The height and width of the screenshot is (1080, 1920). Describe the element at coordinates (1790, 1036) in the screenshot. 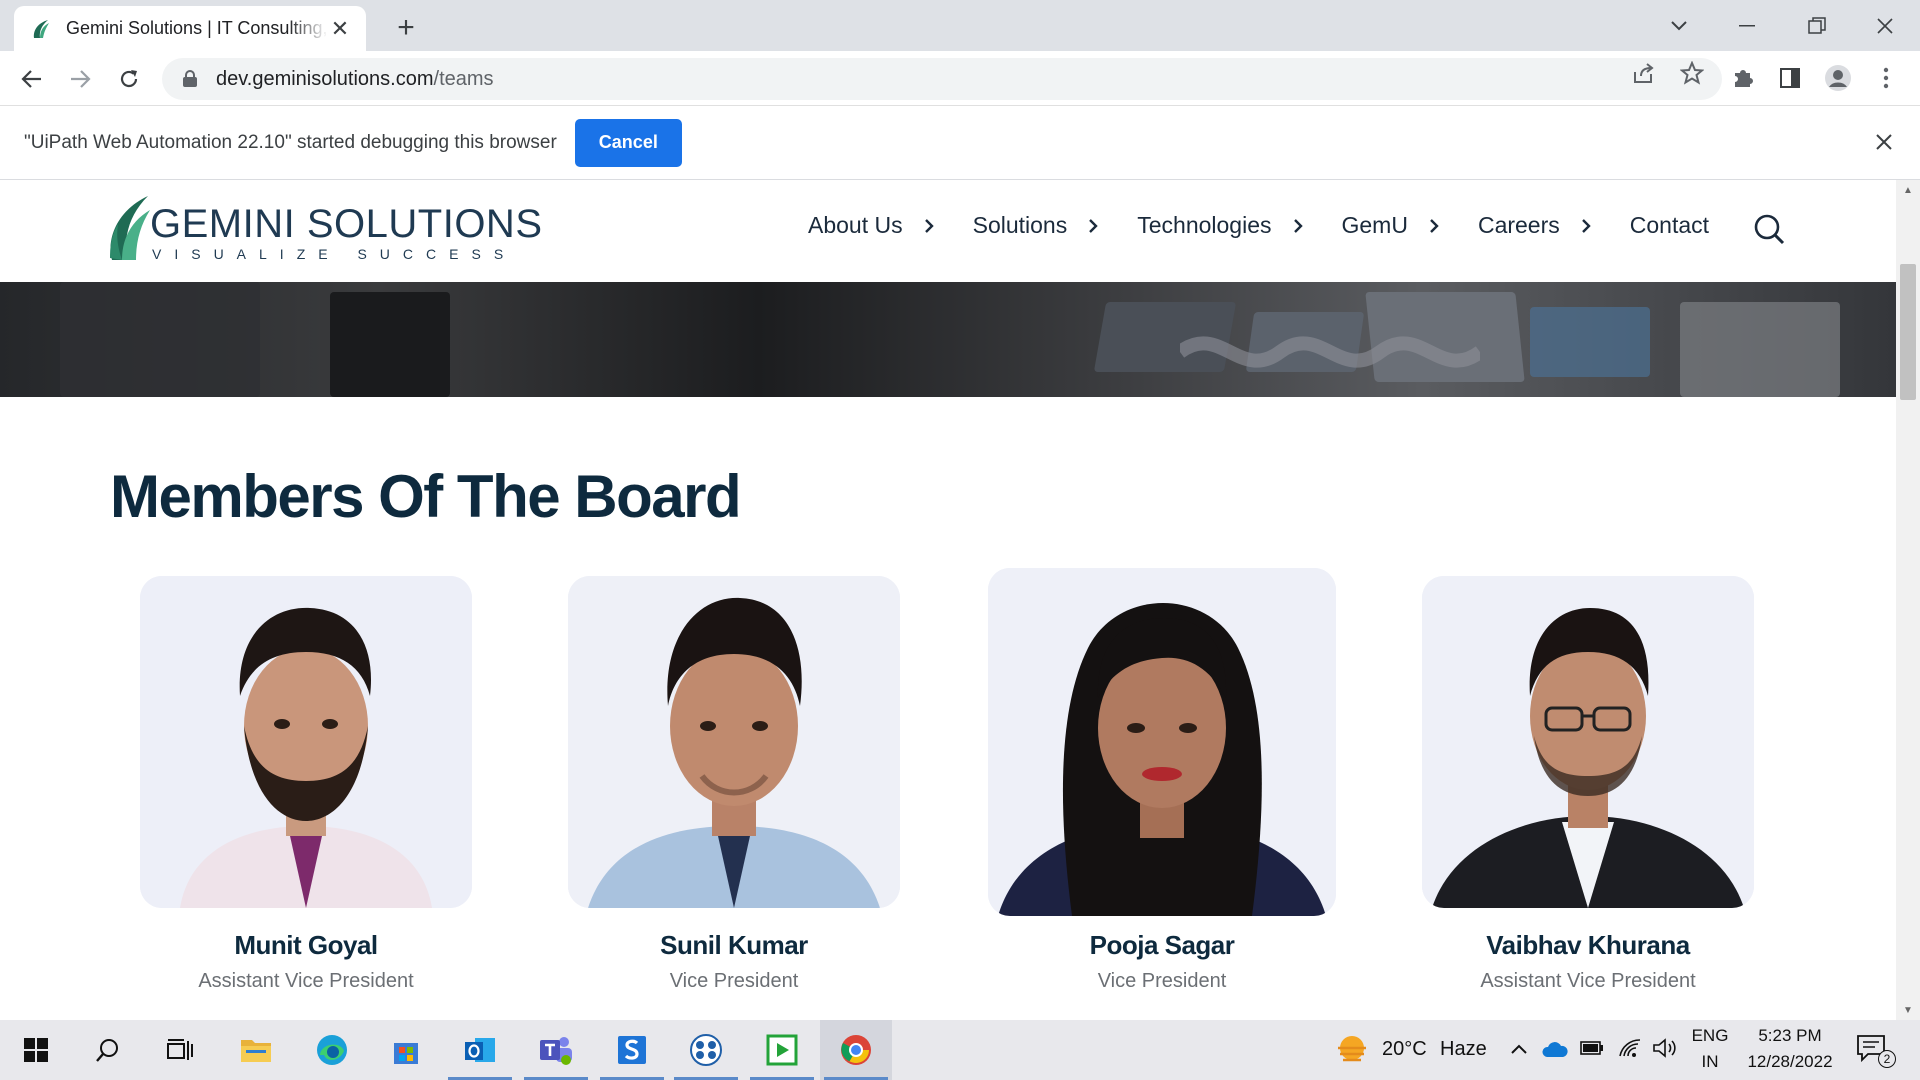

I see `clock-time: 5:23 PM` at that location.